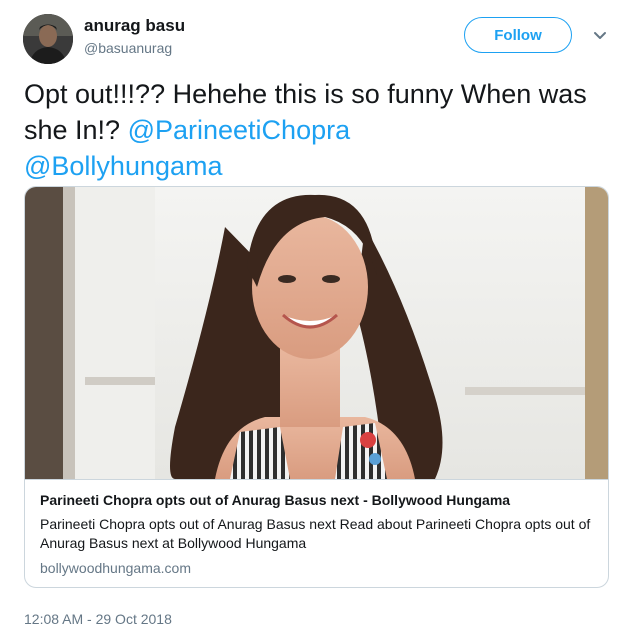 Image resolution: width=633 pixels, height=640 pixels. Describe the element at coordinates (98, 619) in the screenshot. I see `tweet-timestamp: 12:08 AM - 29 Oct 2018` at that location.